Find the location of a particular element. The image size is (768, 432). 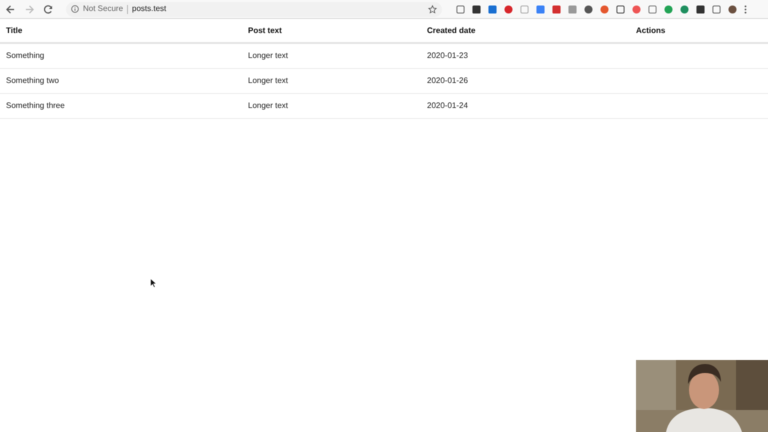

security-label: Not Secure is located at coordinates (103, 9).